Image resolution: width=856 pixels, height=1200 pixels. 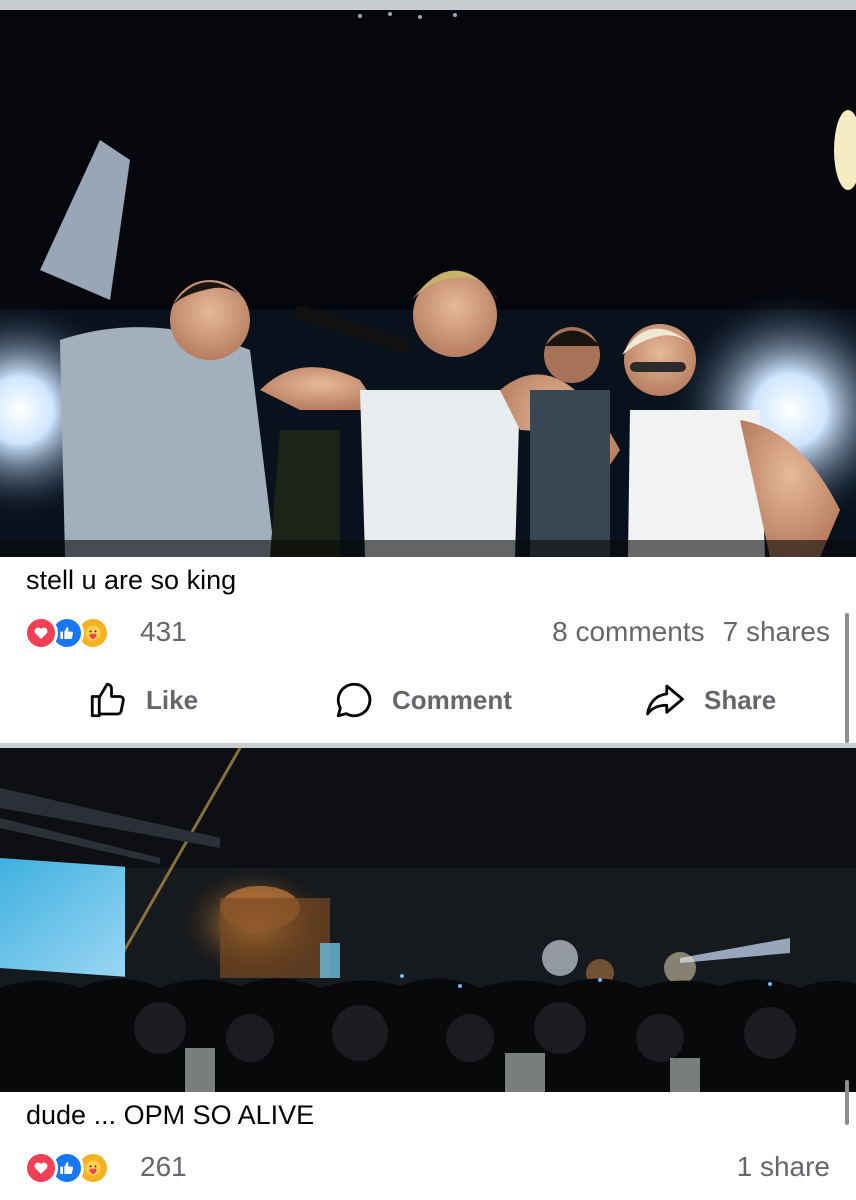 I want to click on engagement-stats: 1 share, so click(x=783, y=1167).